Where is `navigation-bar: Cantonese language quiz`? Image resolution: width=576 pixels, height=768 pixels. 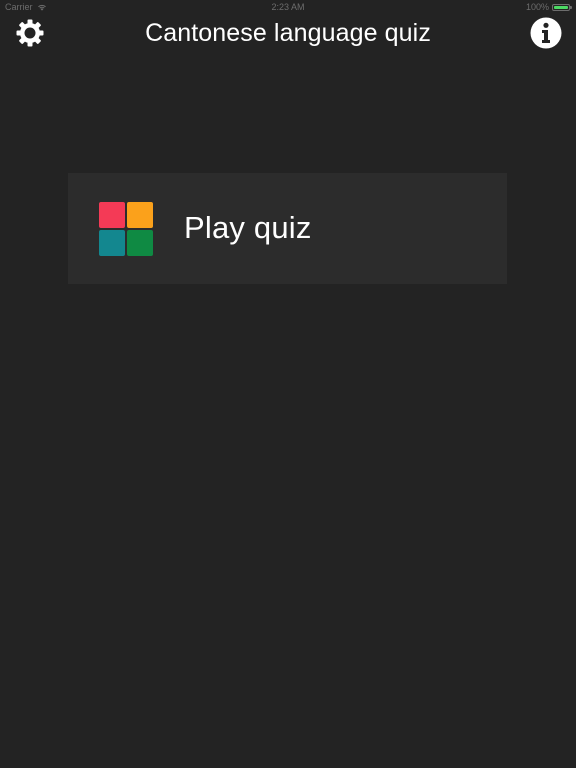 navigation-bar: Cantonese language quiz is located at coordinates (288, 34).